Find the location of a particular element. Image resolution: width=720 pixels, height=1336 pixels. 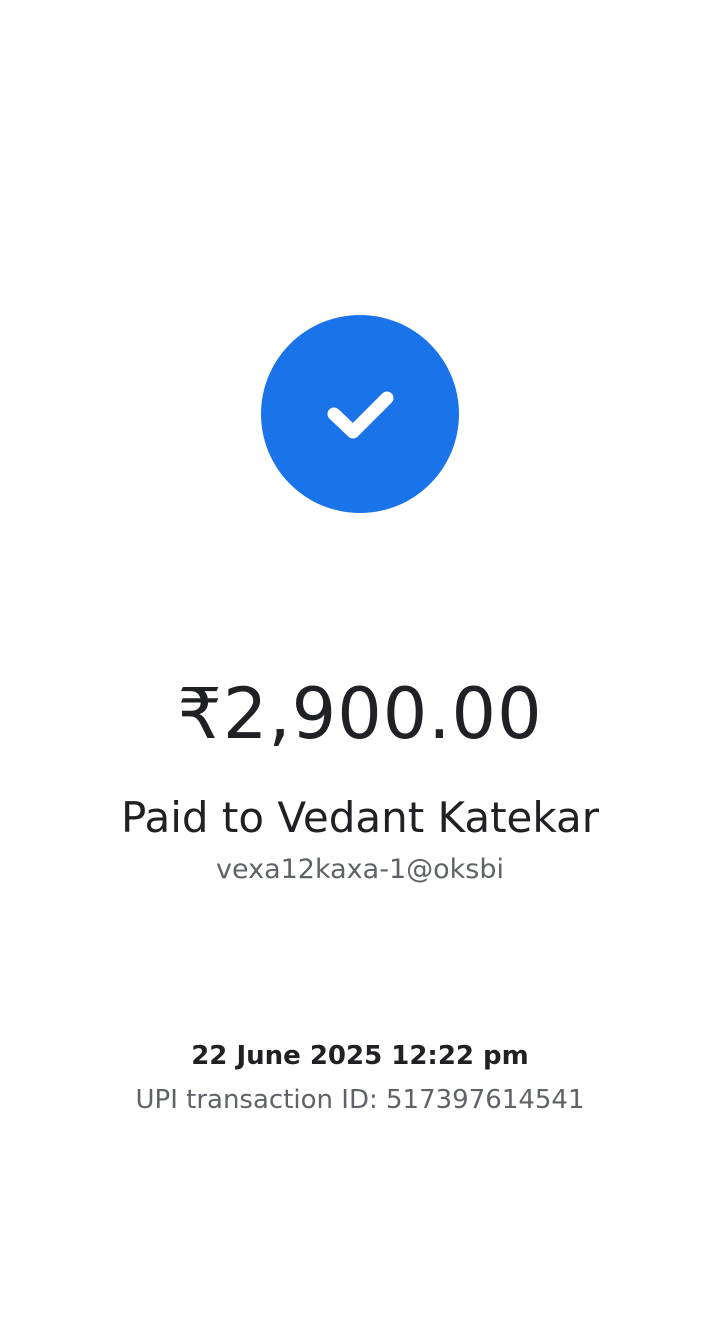

payee-upi-id: vexa12kaxa-1@oksbi is located at coordinates (359, 869).